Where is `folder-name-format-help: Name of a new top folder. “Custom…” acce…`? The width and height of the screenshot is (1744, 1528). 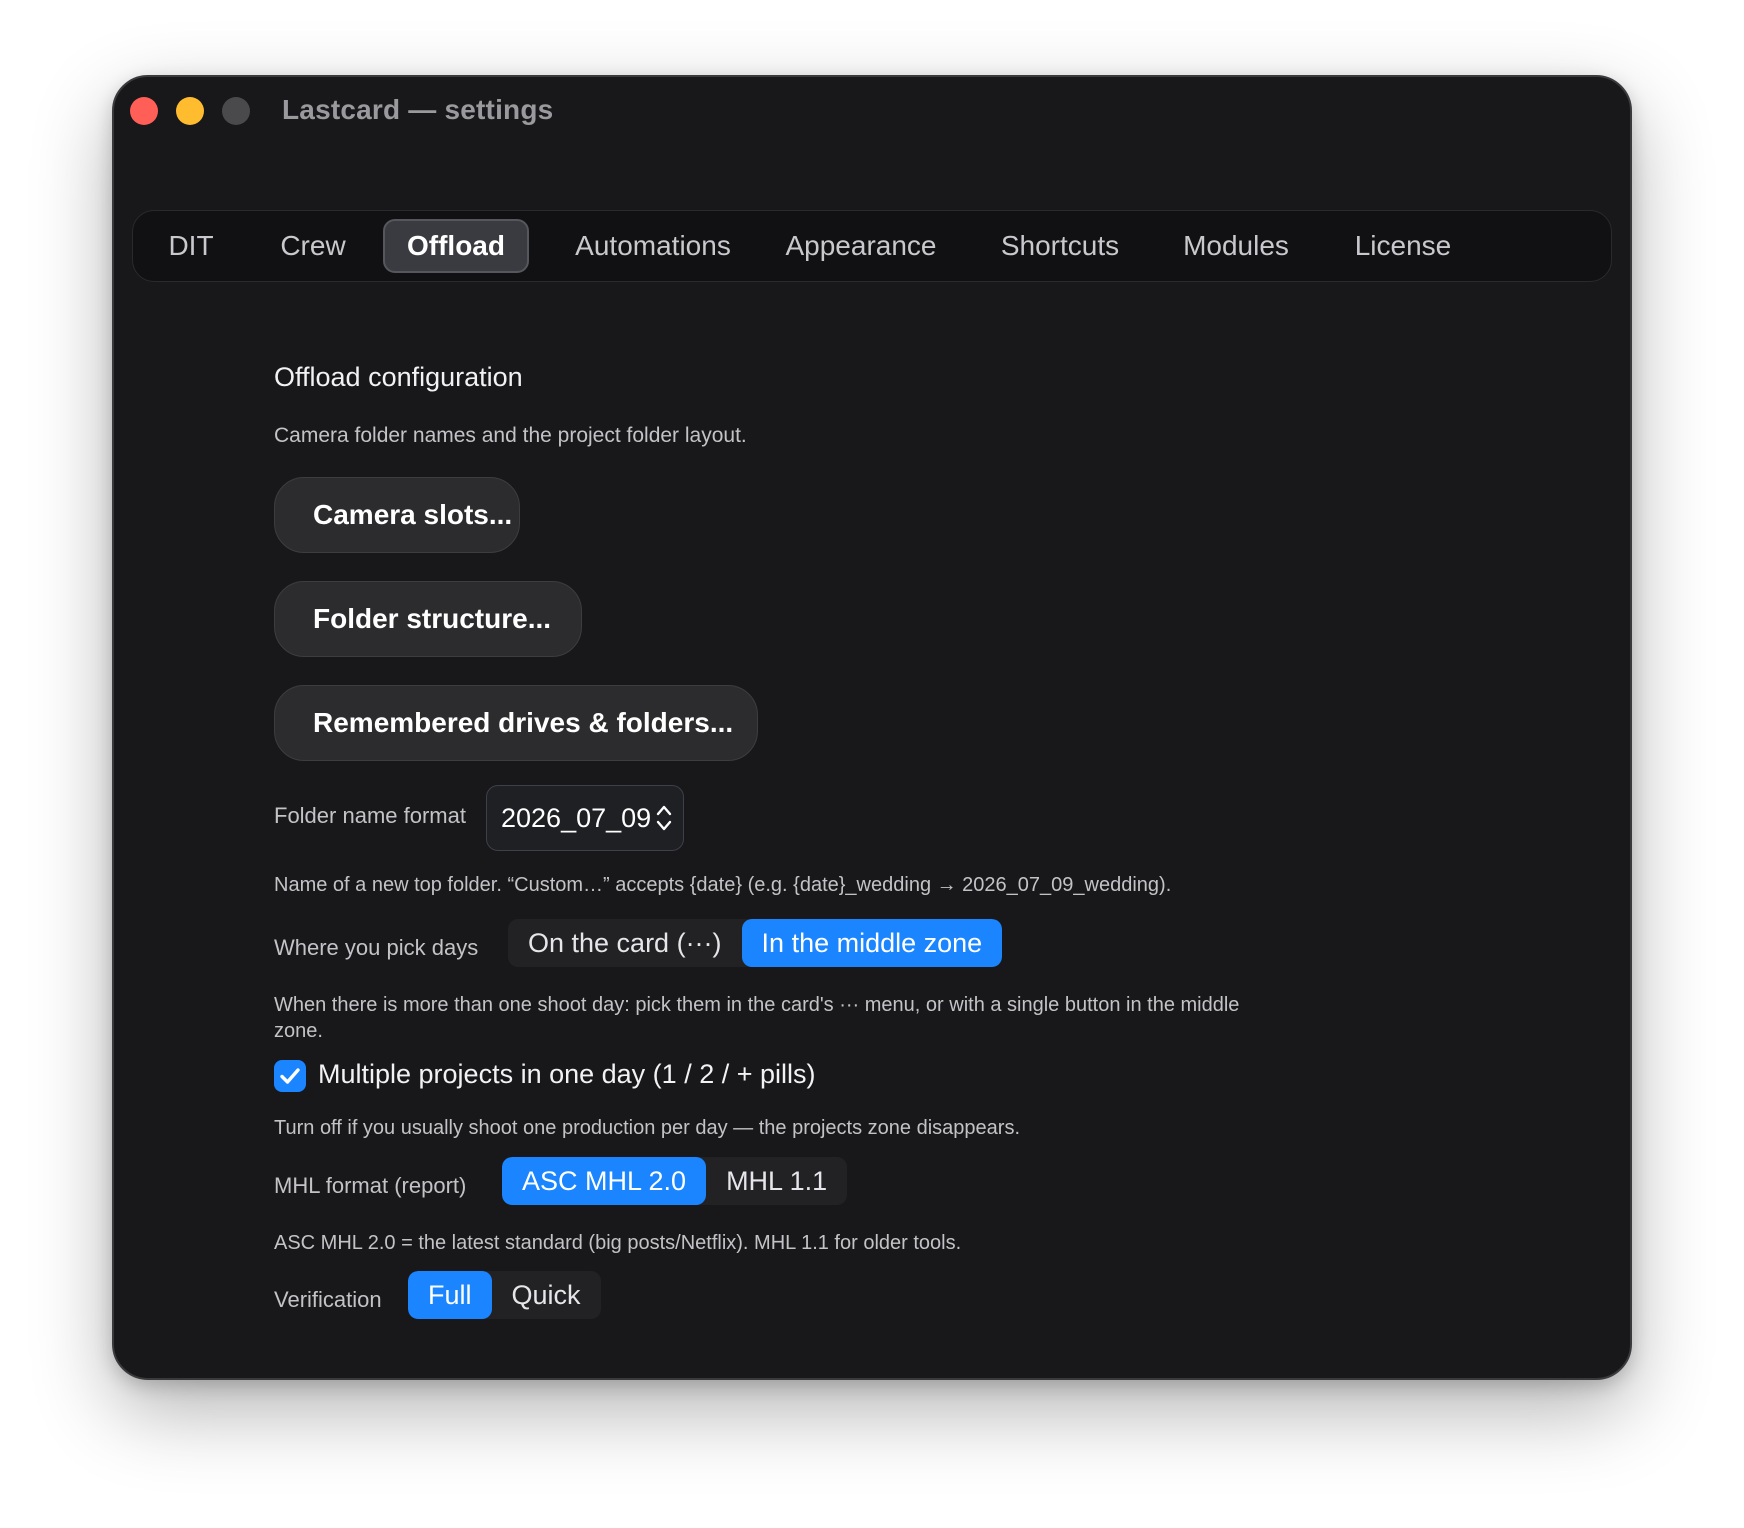 folder-name-format-help: Name of a new top folder. “Custom…” acce… is located at coordinates (723, 885).